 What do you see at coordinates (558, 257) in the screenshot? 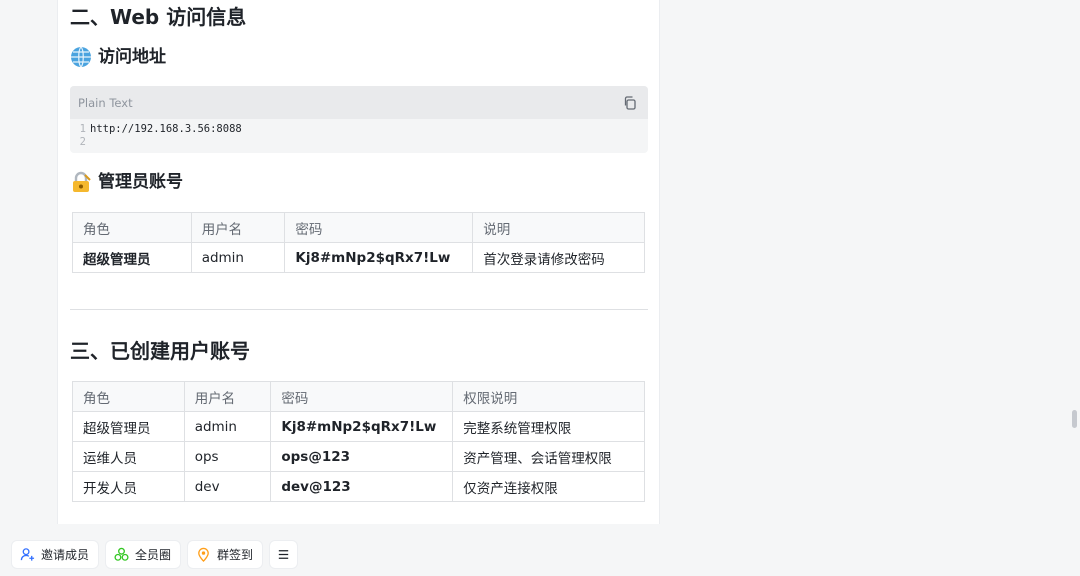
I see `table-cell: 首次登录请修改密码` at bounding box center [558, 257].